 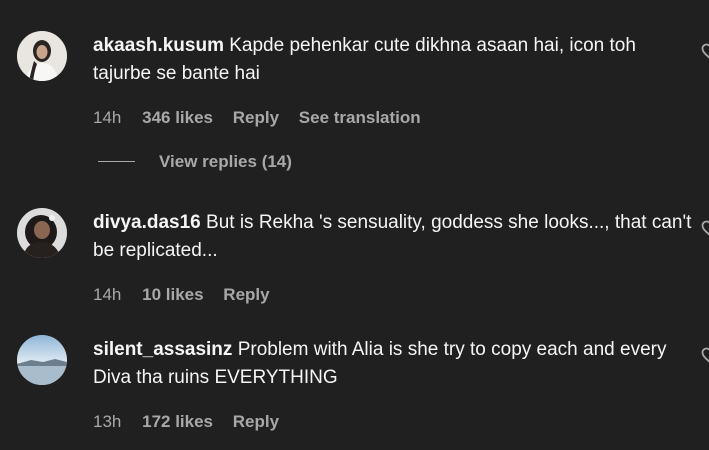 What do you see at coordinates (107, 421) in the screenshot?
I see `comment-time: 13h` at bounding box center [107, 421].